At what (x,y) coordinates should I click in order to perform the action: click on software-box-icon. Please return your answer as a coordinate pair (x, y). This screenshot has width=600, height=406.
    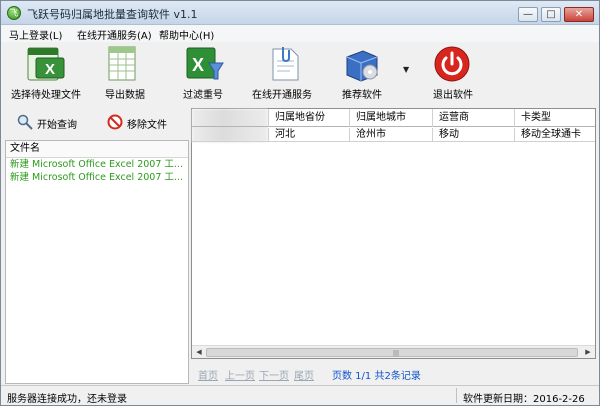
    Looking at the image, I should click on (362, 66).